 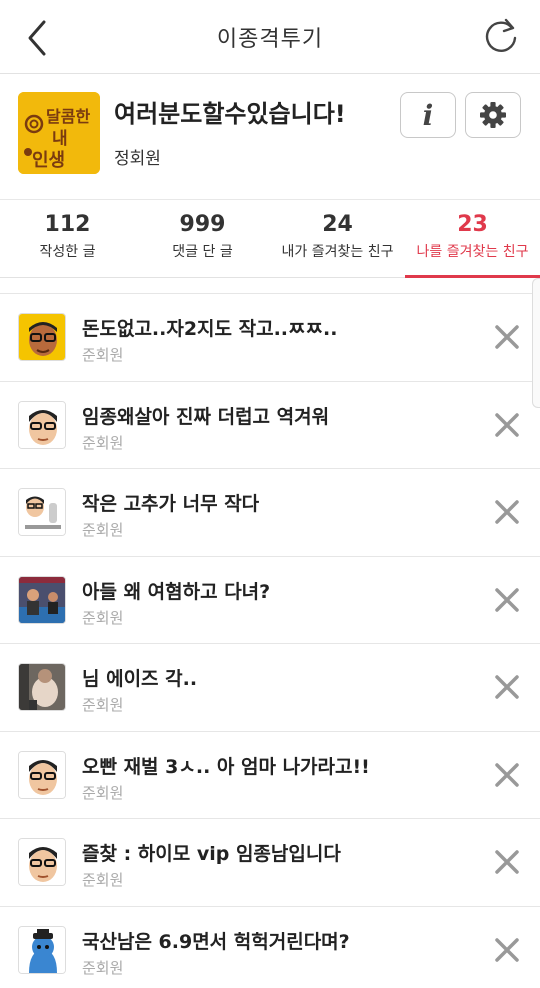 I want to click on info-icon: i, so click(x=428, y=115).